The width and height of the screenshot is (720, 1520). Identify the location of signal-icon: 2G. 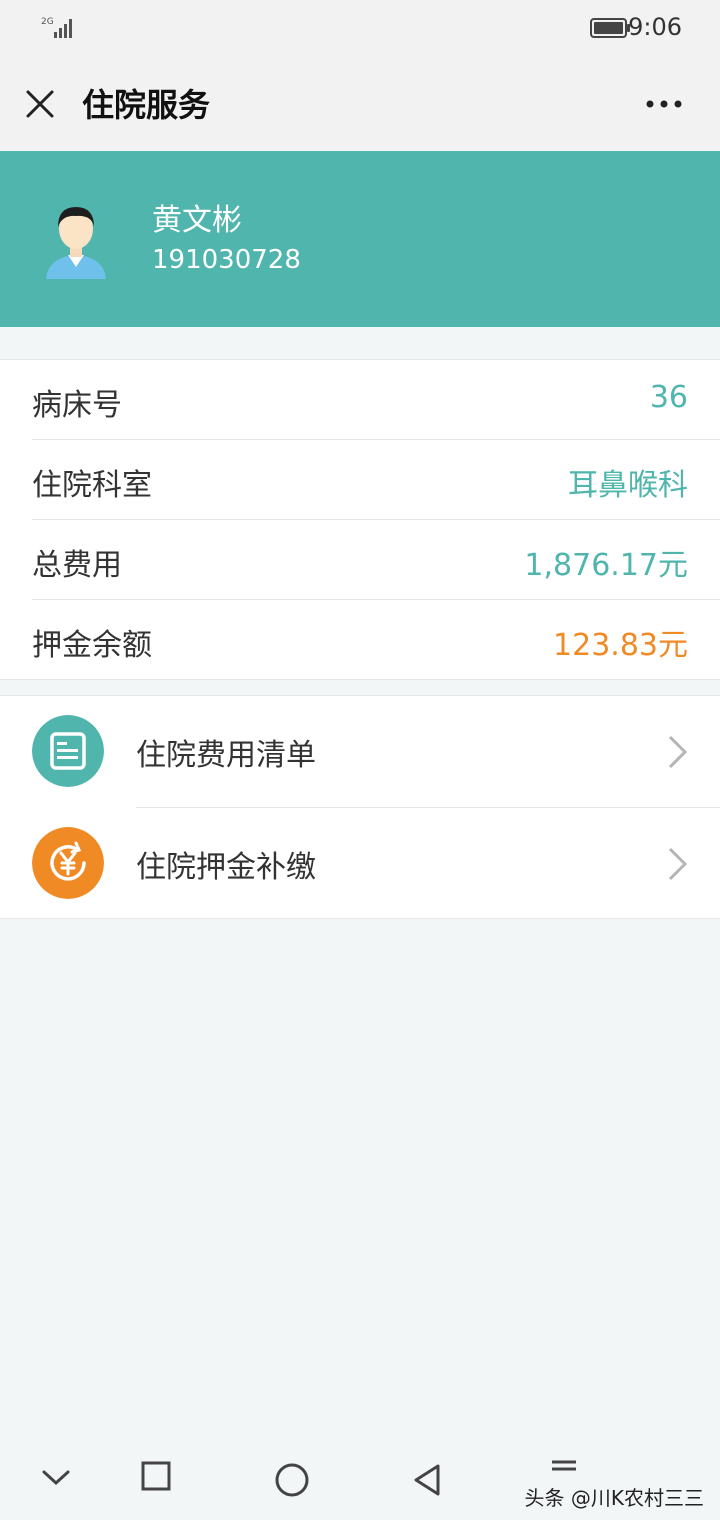
(56, 27).